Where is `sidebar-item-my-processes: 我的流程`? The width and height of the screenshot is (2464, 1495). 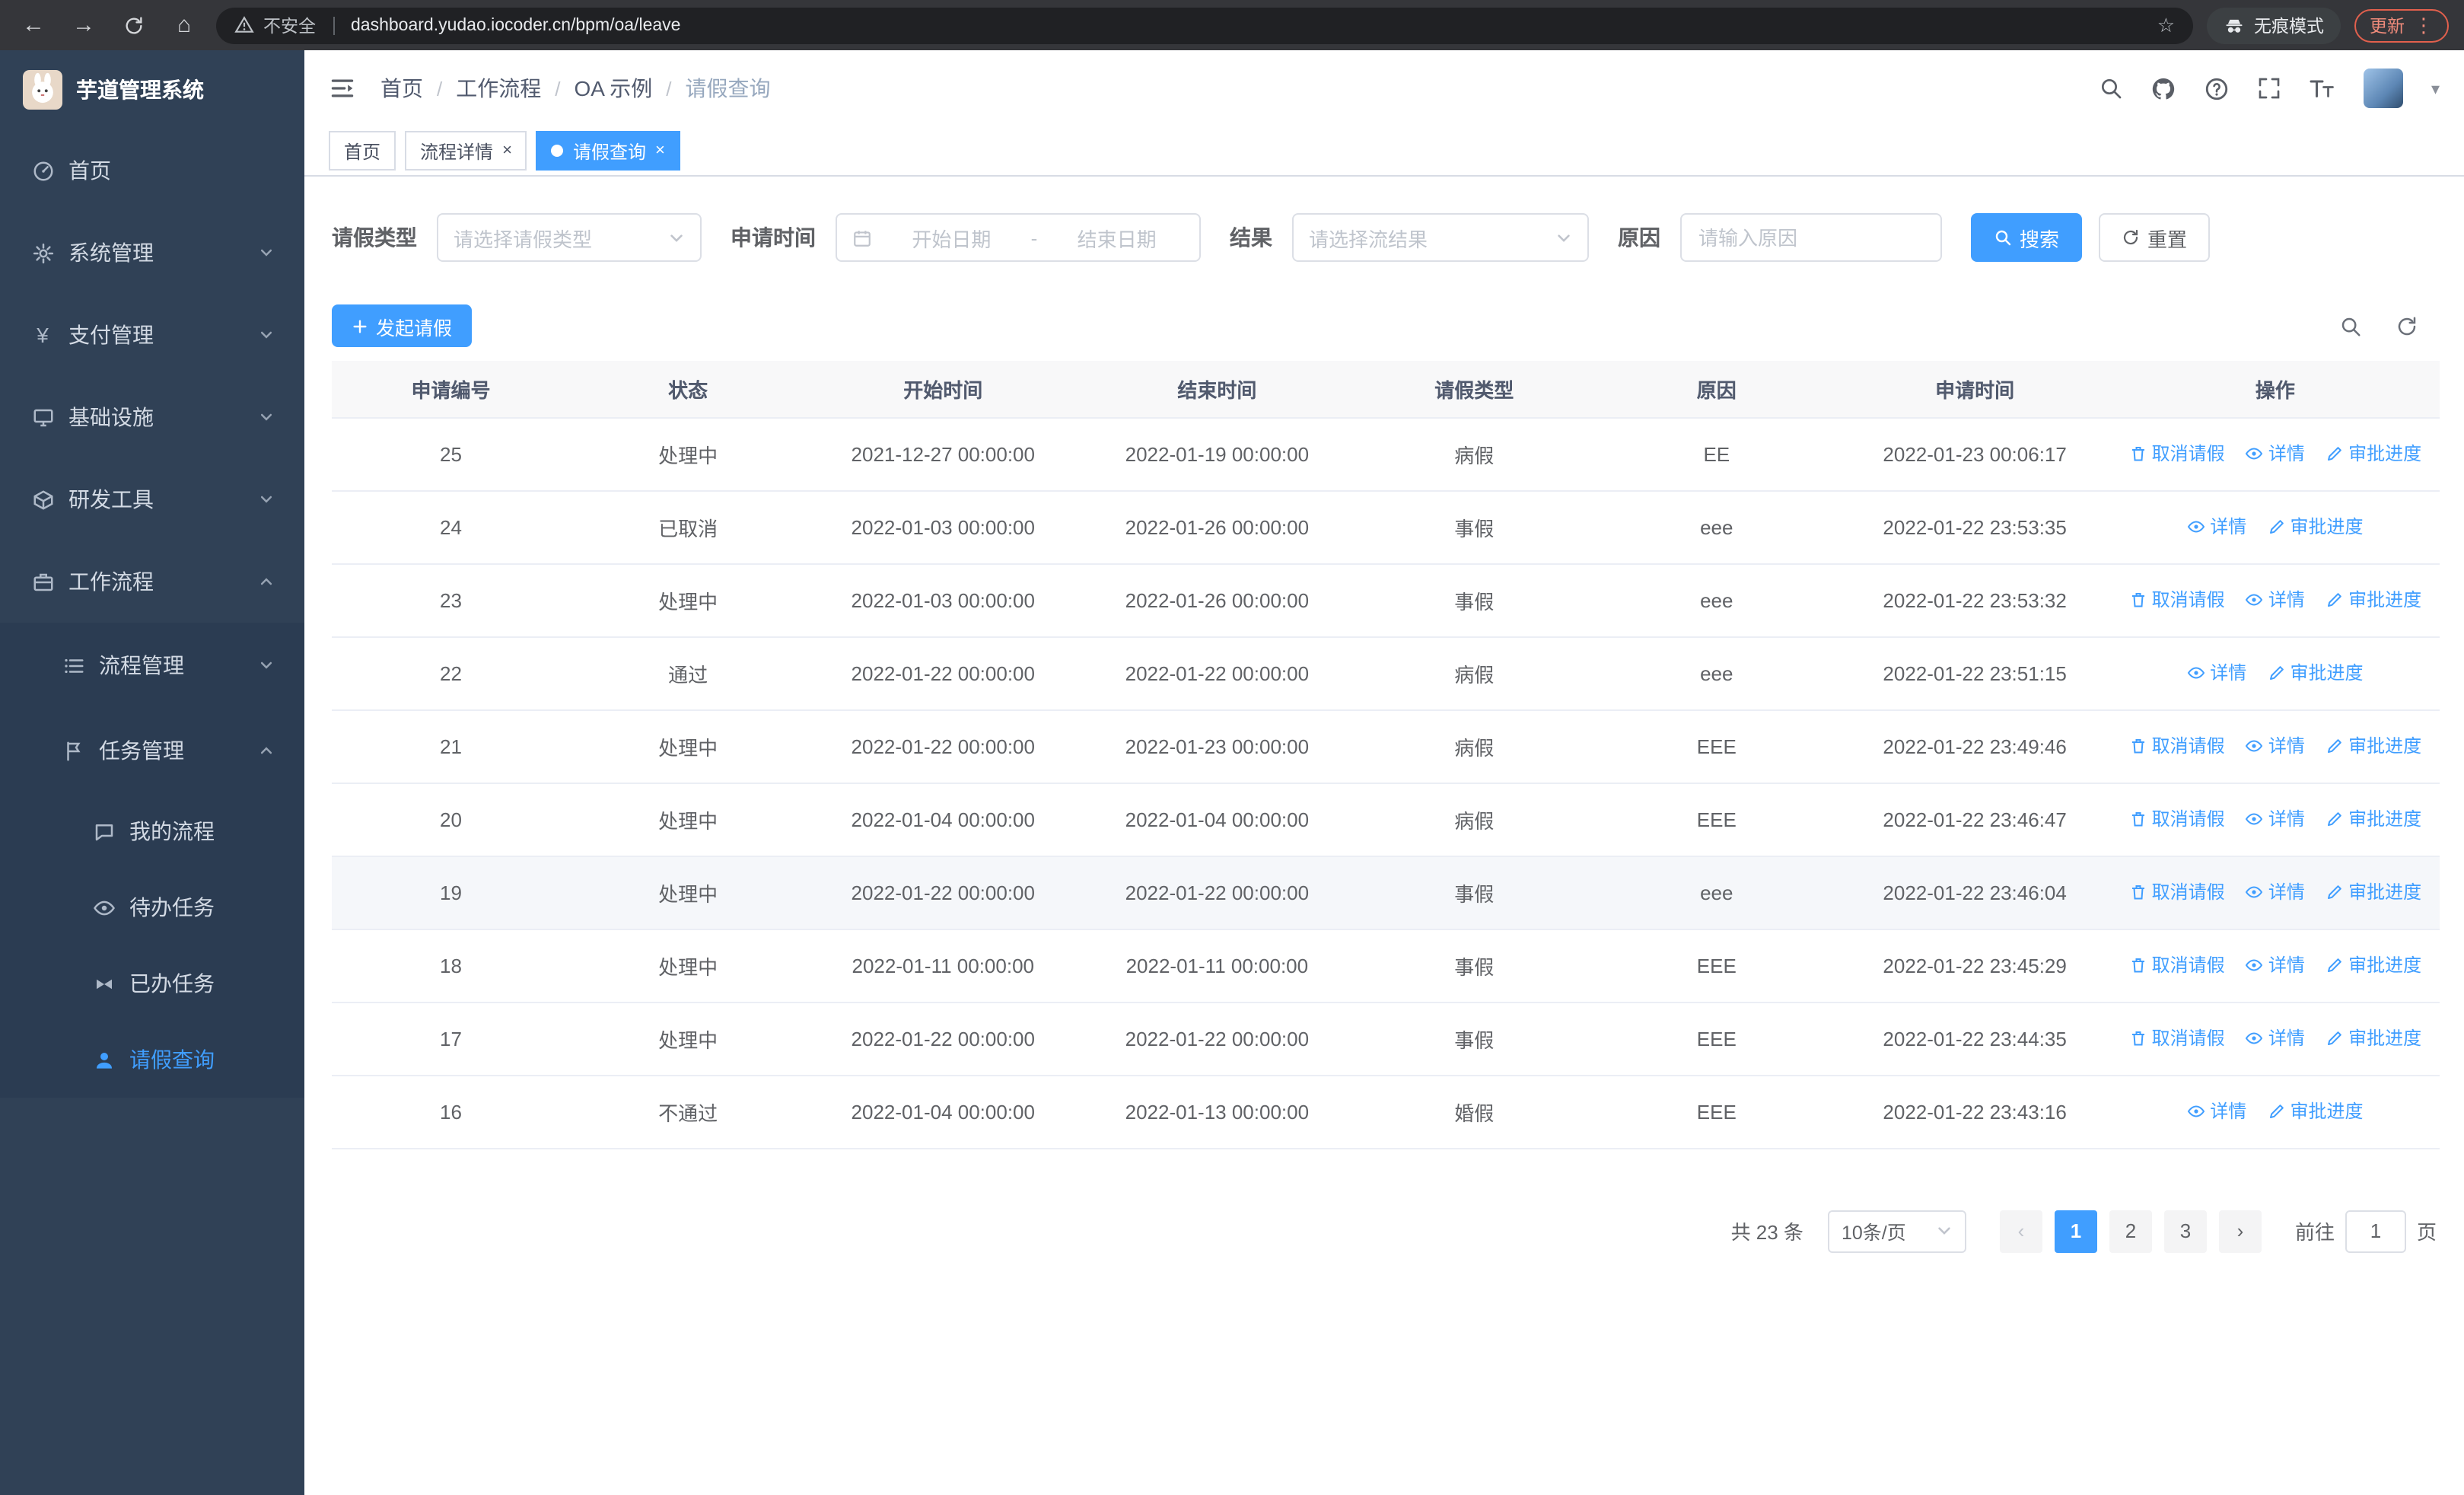
sidebar-item-my-processes: 我的流程 is located at coordinates (152, 831).